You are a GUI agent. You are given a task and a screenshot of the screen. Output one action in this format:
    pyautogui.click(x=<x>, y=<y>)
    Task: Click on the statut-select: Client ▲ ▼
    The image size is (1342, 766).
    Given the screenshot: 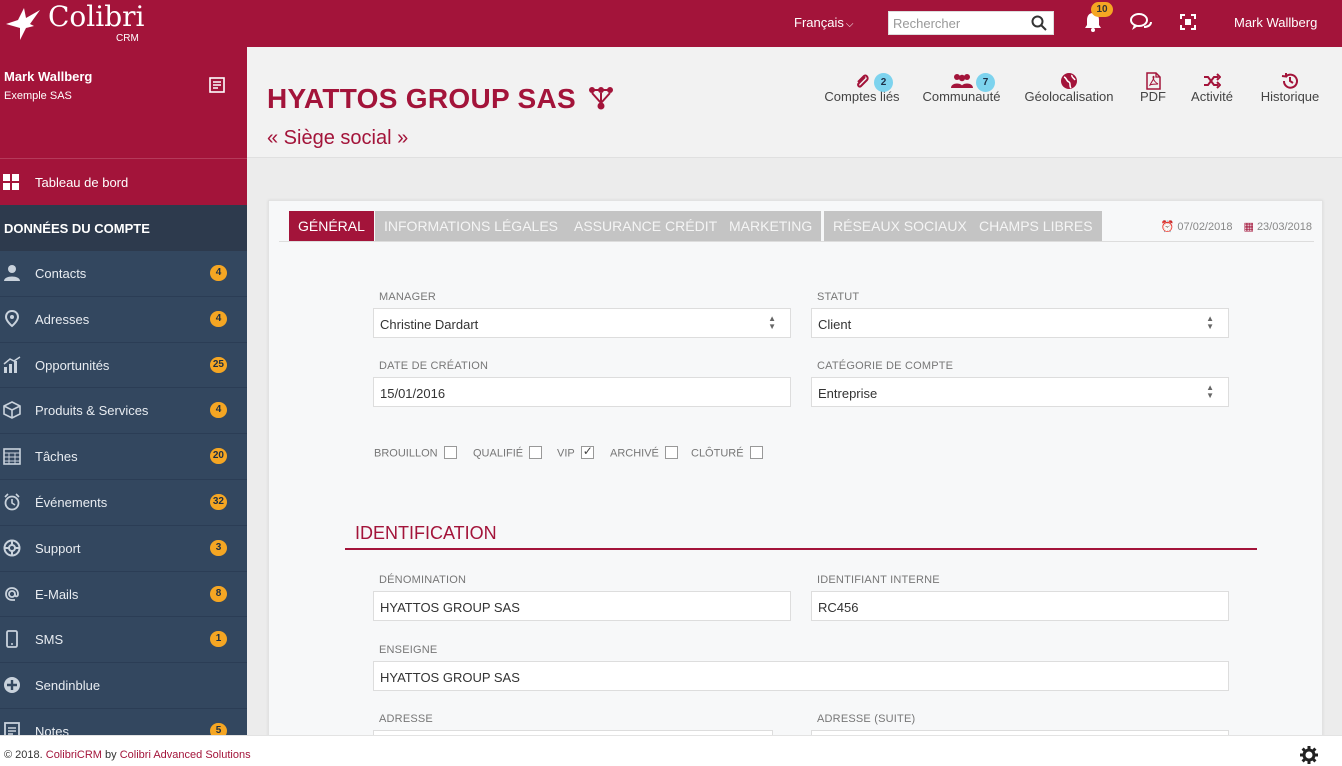 What is the action you would take?
    pyautogui.click(x=1020, y=323)
    